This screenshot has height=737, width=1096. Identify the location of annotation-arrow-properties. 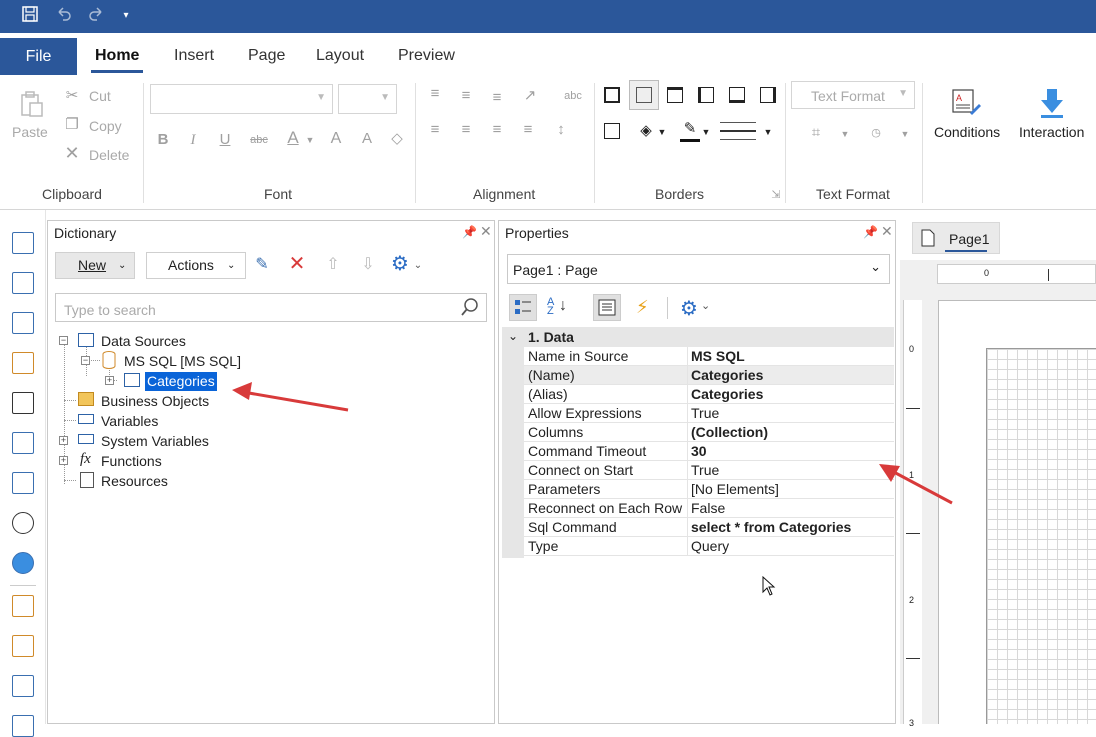
(921, 486).